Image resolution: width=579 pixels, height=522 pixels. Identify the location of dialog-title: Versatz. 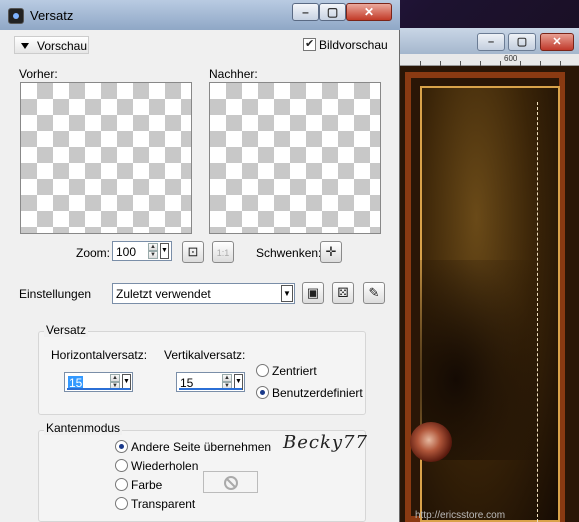
(52, 15).